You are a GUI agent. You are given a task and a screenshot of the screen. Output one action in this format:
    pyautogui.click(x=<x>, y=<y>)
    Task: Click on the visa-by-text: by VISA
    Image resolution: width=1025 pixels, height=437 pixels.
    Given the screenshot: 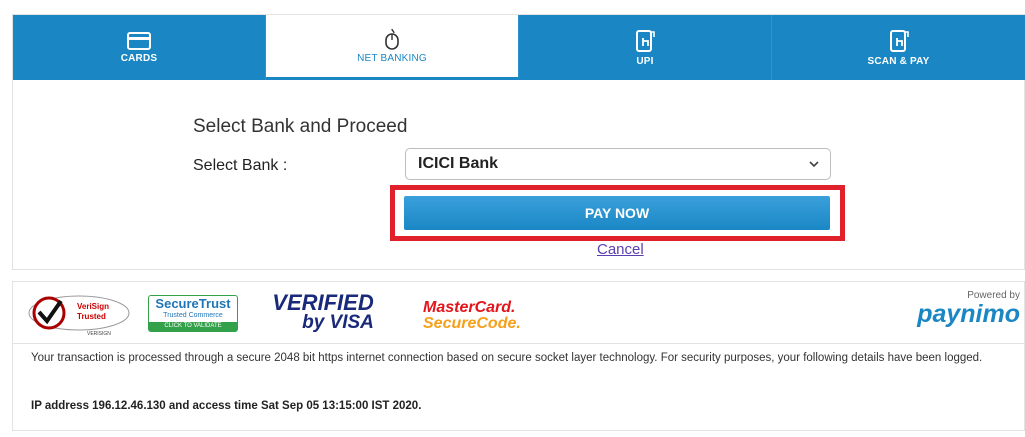 What is the action you would take?
    pyautogui.click(x=338, y=322)
    